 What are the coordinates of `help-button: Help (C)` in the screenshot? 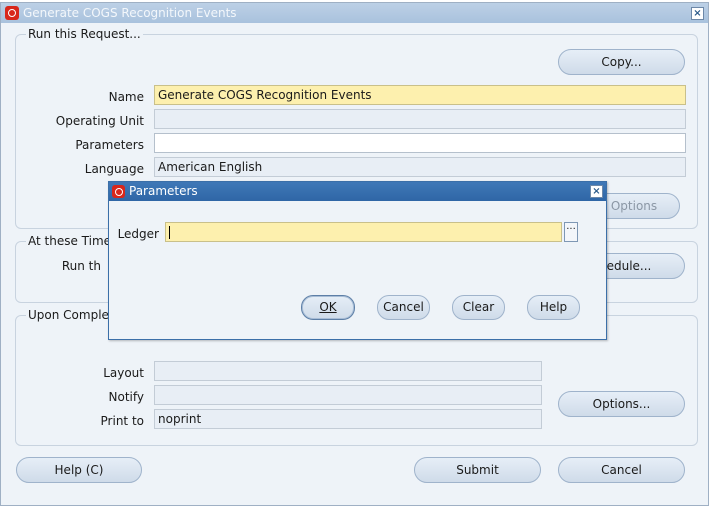 It's located at (79, 470).